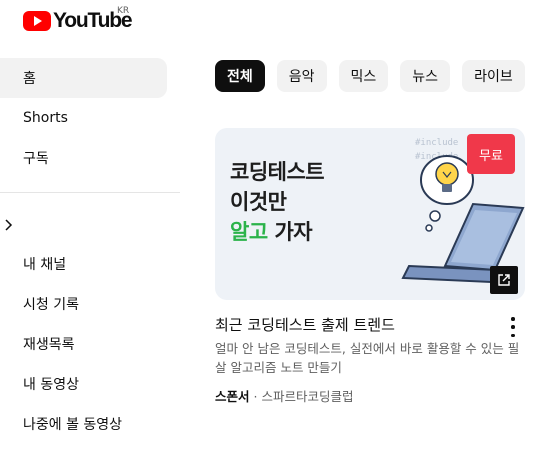 Image resolution: width=536 pixels, height=450 pixels. I want to click on ad-sponsor-line: 스폰서 · 스파르타코딩클럽, so click(284, 396).